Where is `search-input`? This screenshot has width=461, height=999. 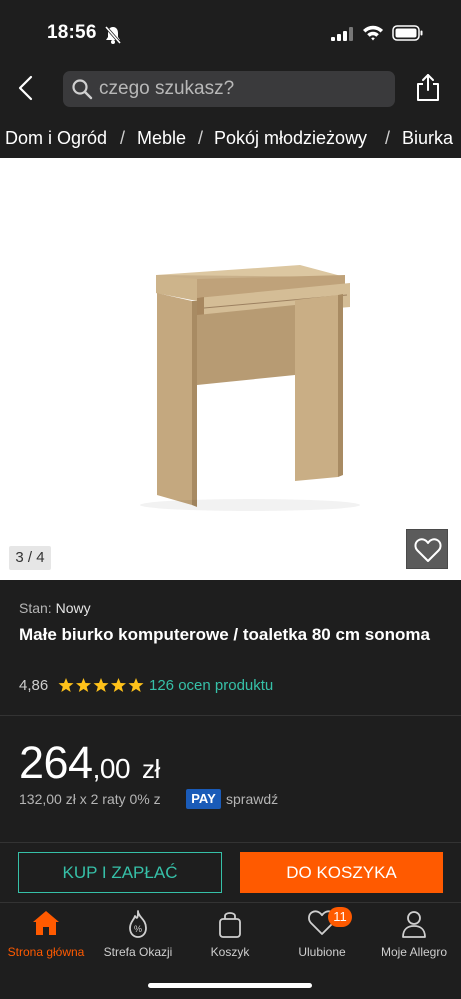
search-input is located at coordinates (244, 89).